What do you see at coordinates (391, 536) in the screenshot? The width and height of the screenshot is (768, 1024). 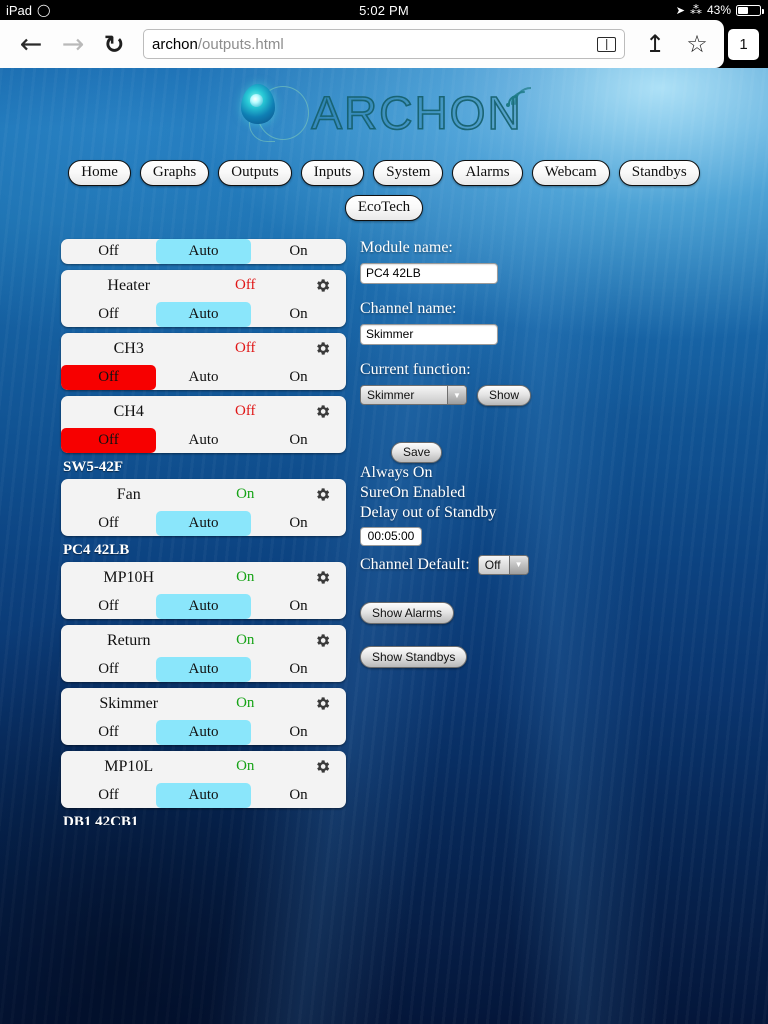 I see `delay-time-input: 00:05:00` at bounding box center [391, 536].